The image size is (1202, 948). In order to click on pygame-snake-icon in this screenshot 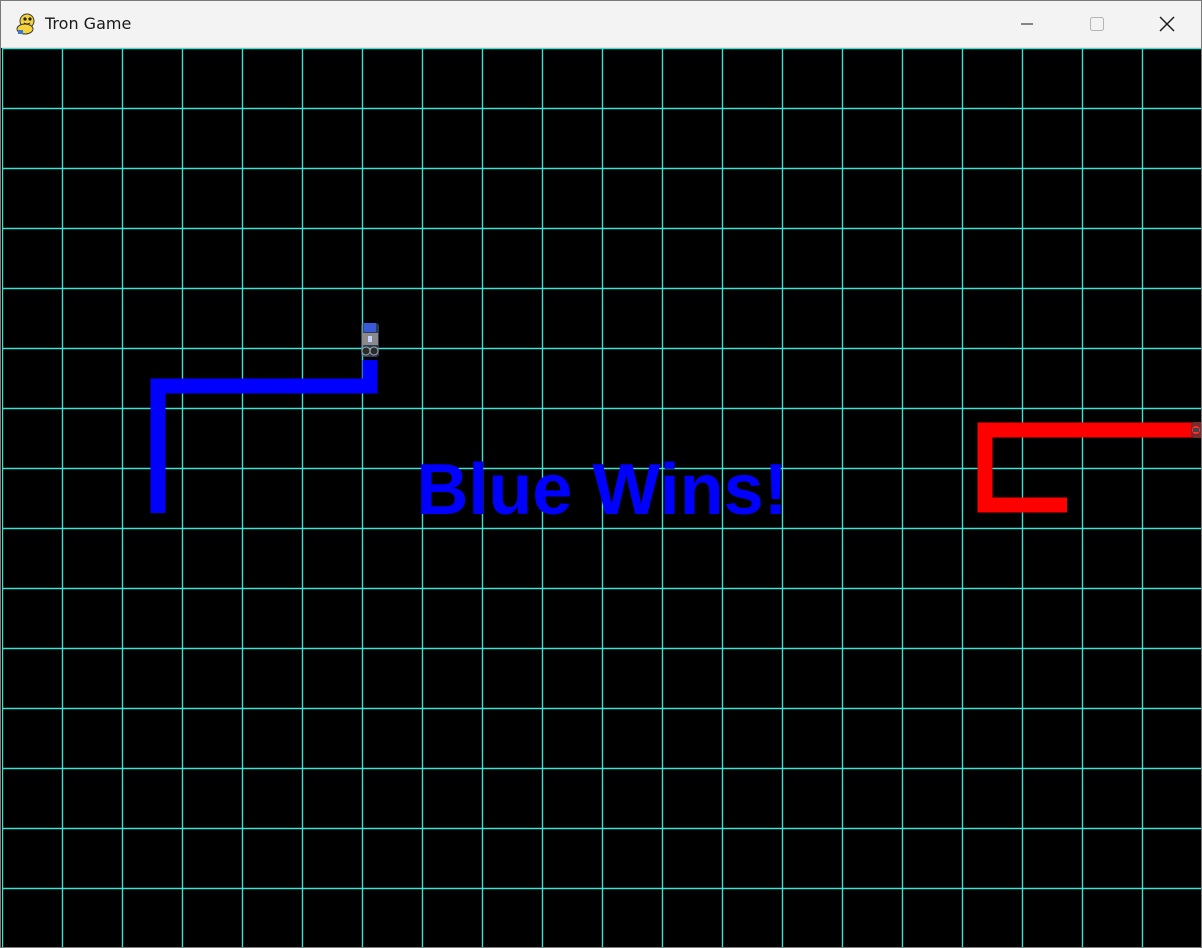, I will do `click(27, 24)`.